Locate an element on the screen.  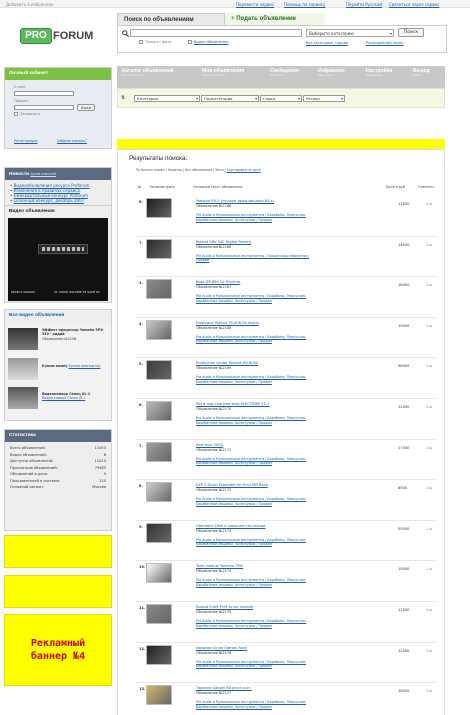
top-link-2: Помощь по сервису is located at coordinates (304, 4).